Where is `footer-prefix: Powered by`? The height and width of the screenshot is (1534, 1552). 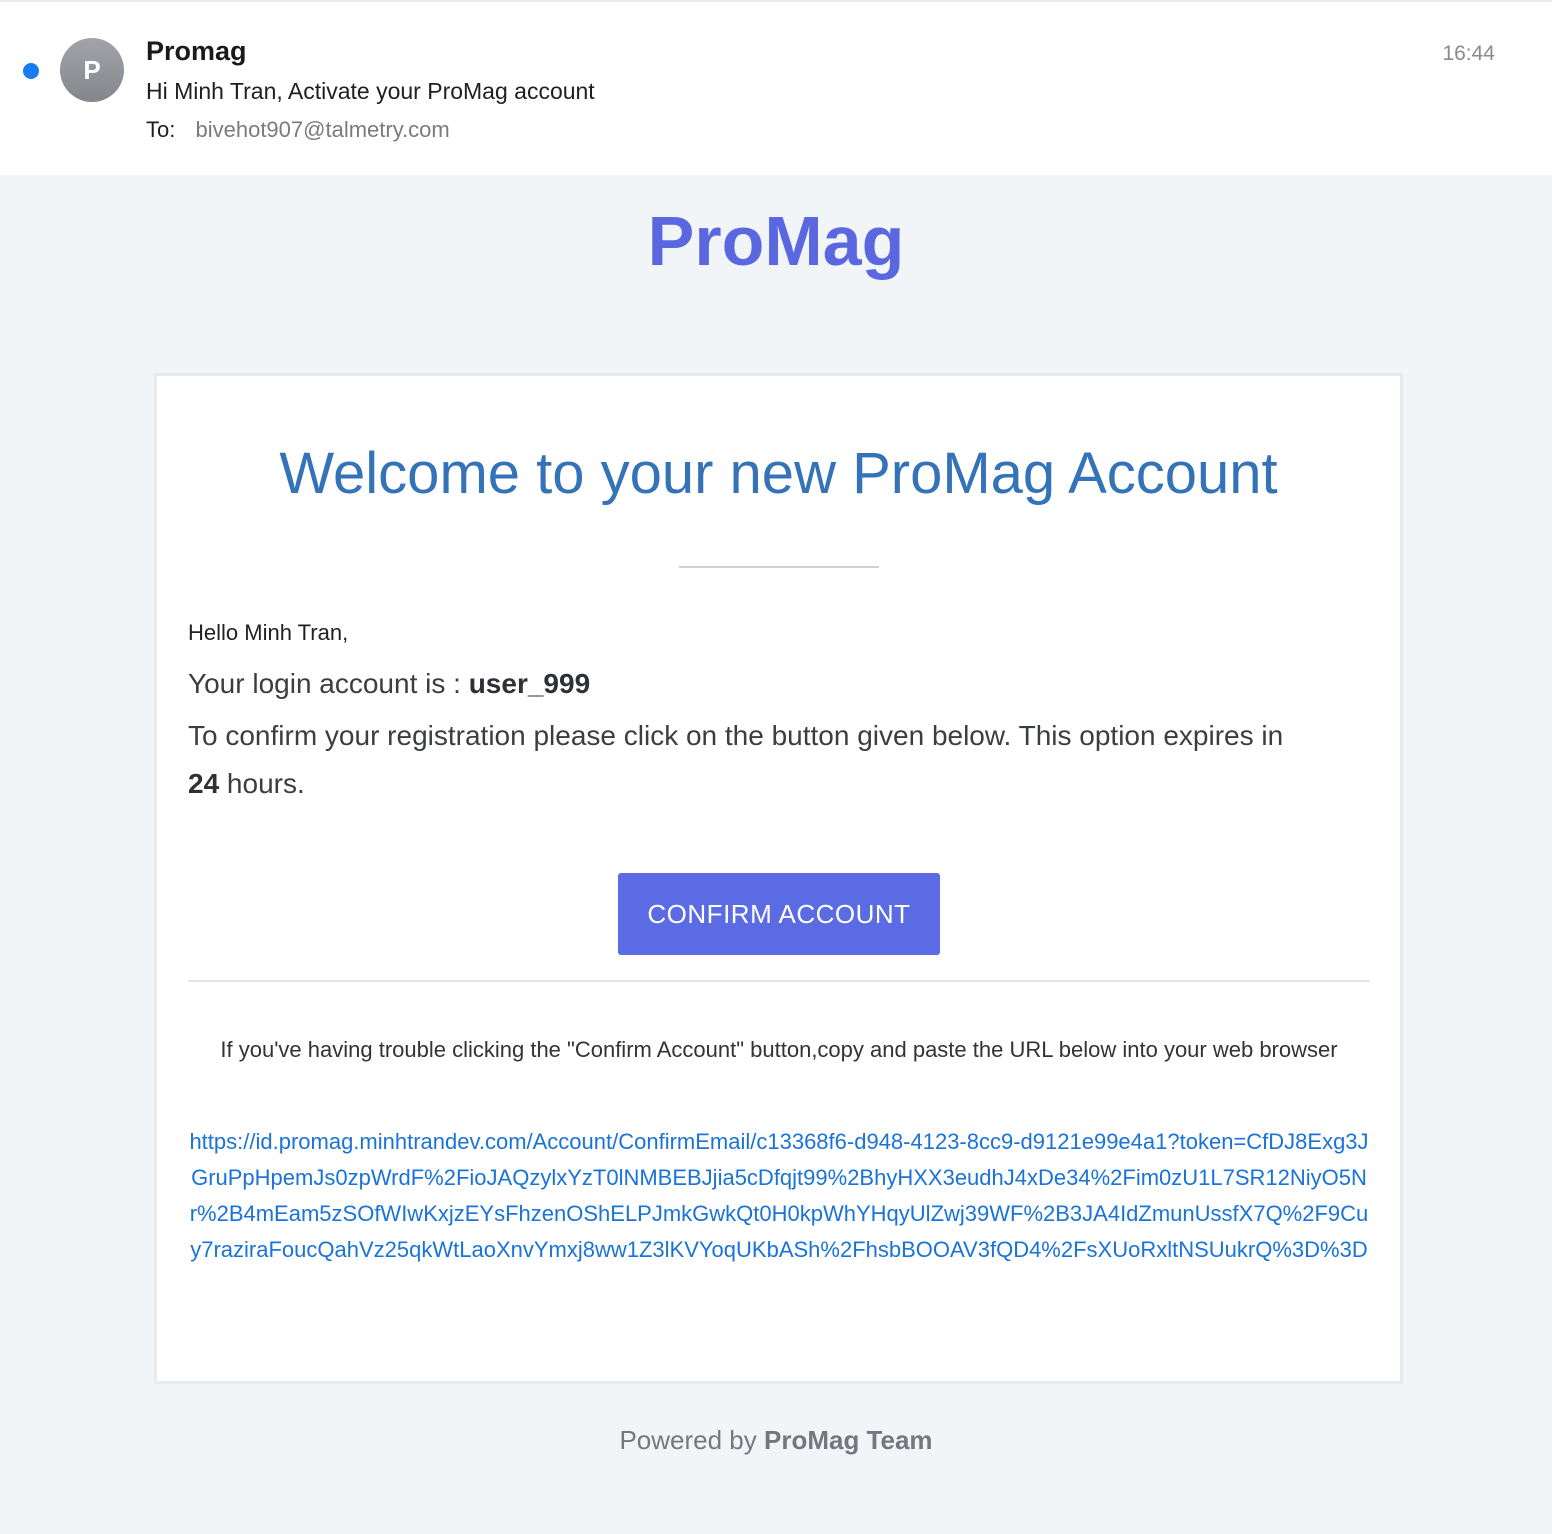
footer-prefix: Powered by is located at coordinates (691, 1440).